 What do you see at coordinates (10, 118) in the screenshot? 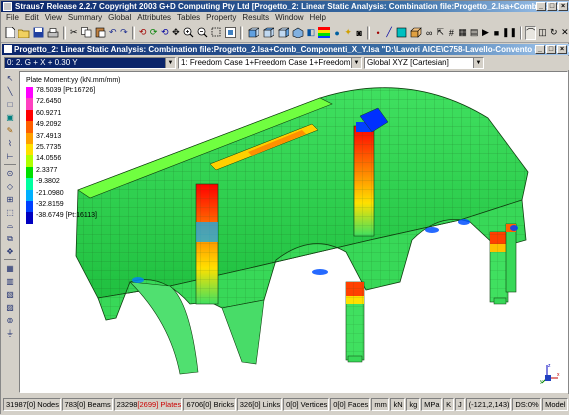
I see `fill-tool-icon: ▣` at bounding box center [10, 118].